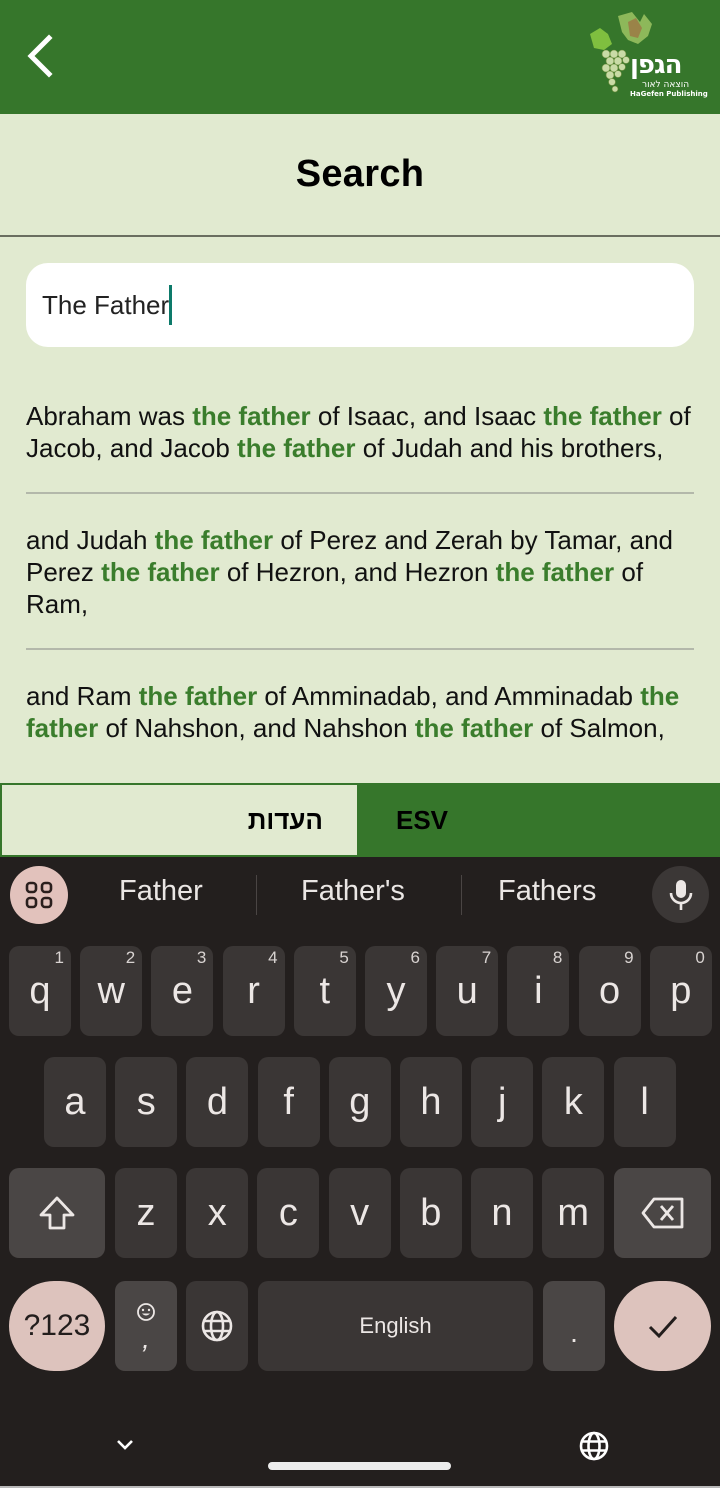 The width and height of the screenshot is (720, 1488). What do you see at coordinates (130, 957) in the screenshot?
I see `key-hint: 2` at bounding box center [130, 957].